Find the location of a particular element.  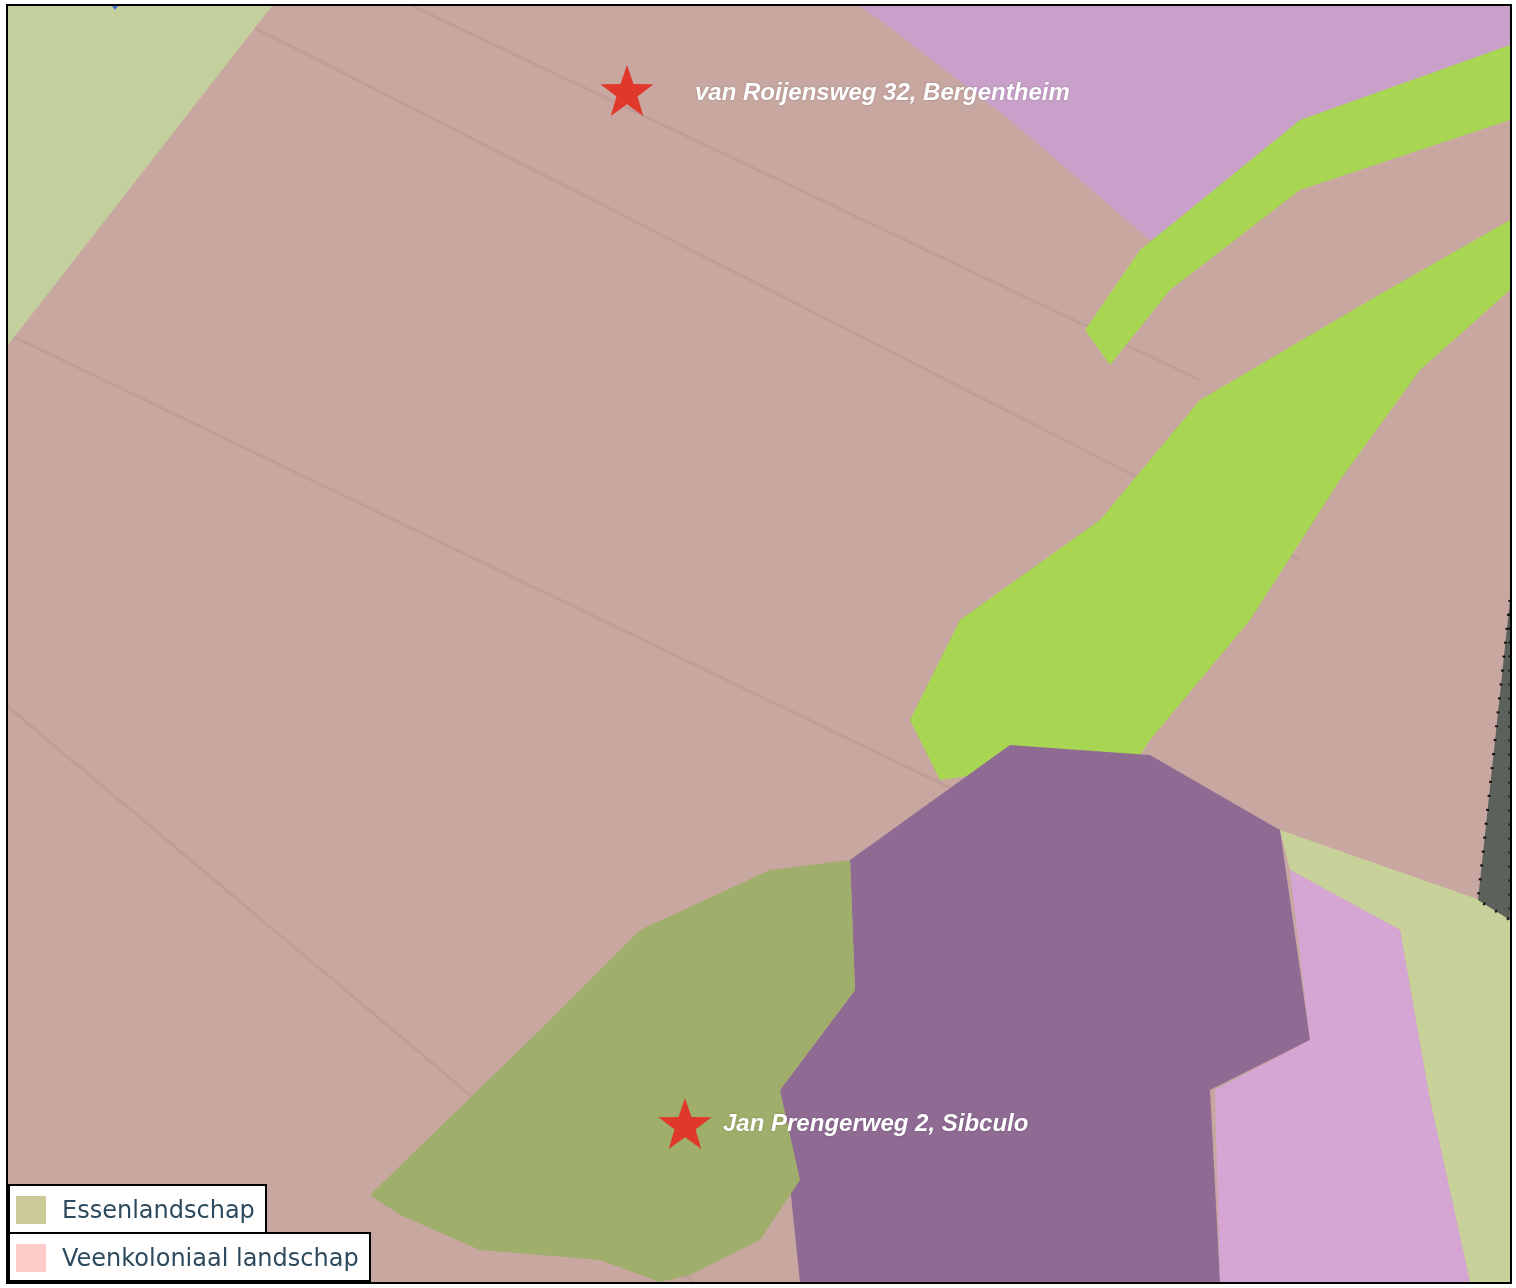

legend-label: Essenlandschap is located at coordinates (158, 1210).